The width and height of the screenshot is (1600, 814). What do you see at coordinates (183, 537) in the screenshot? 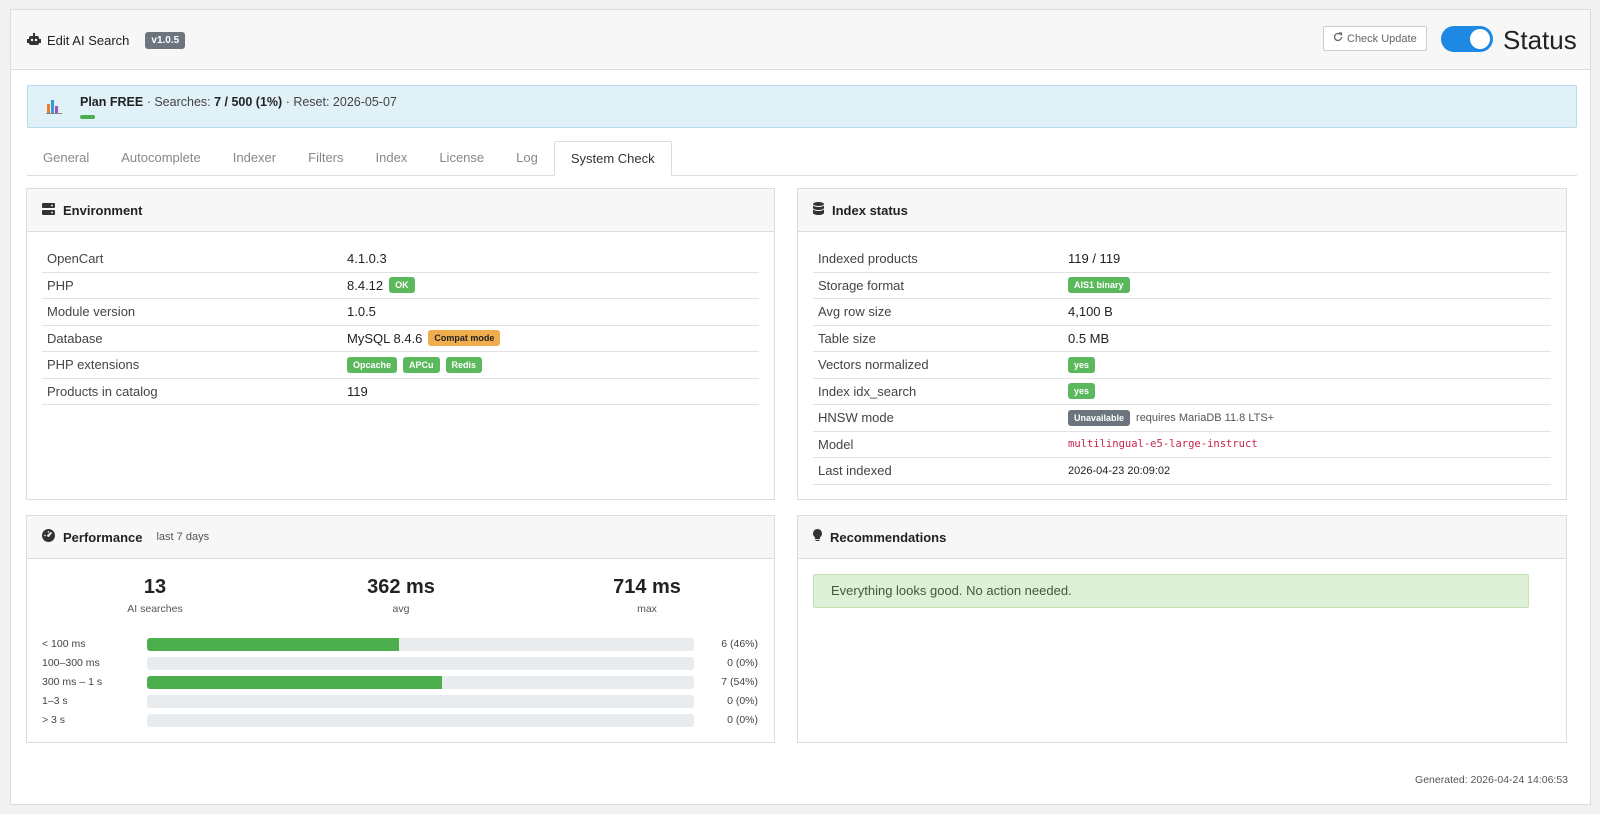
I see `performance-subtitle: last 7 days` at bounding box center [183, 537].